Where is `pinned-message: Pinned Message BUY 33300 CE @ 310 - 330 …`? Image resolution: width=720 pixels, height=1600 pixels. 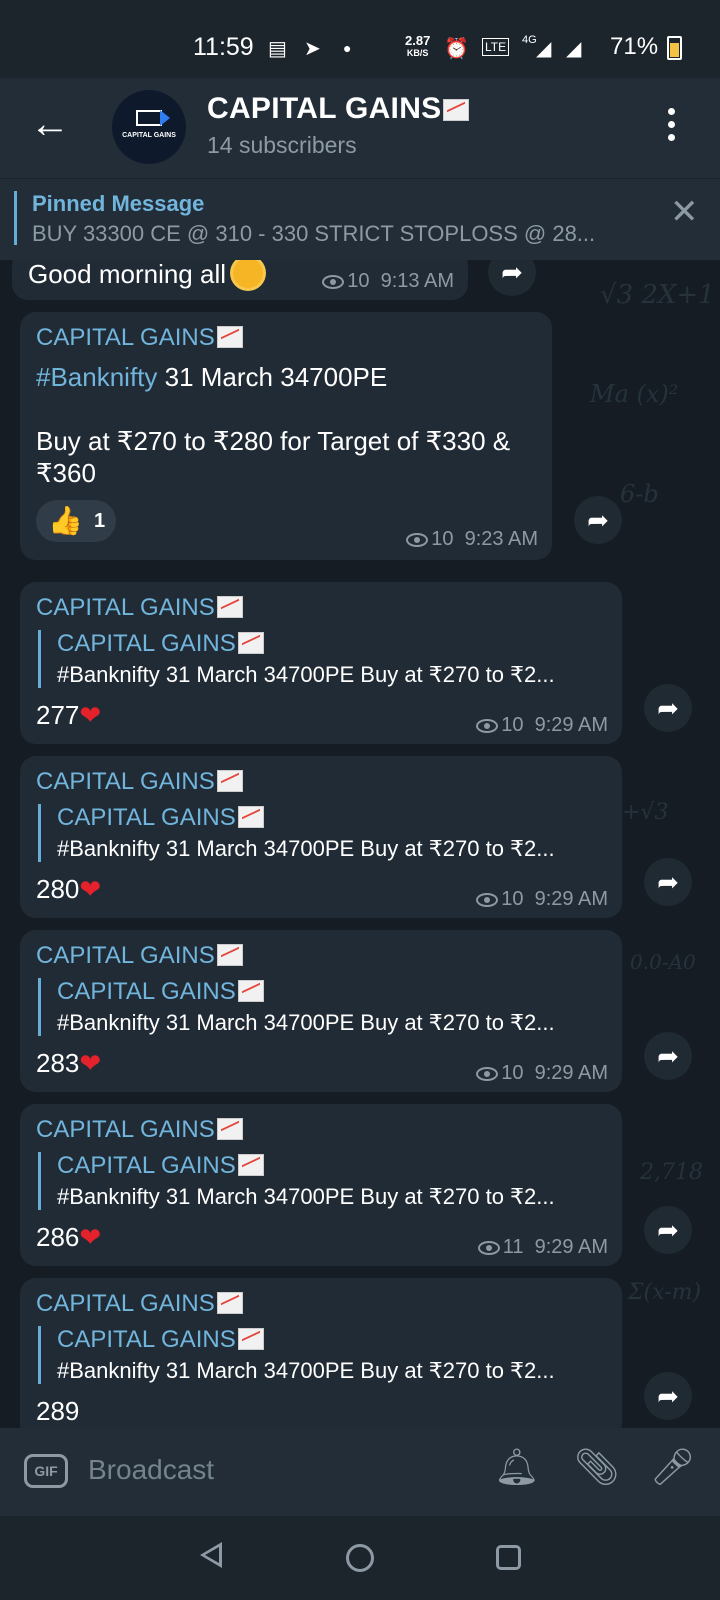 pinned-message: Pinned Message BUY 33300 CE @ 310 - 330 … is located at coordinates (360, 219).